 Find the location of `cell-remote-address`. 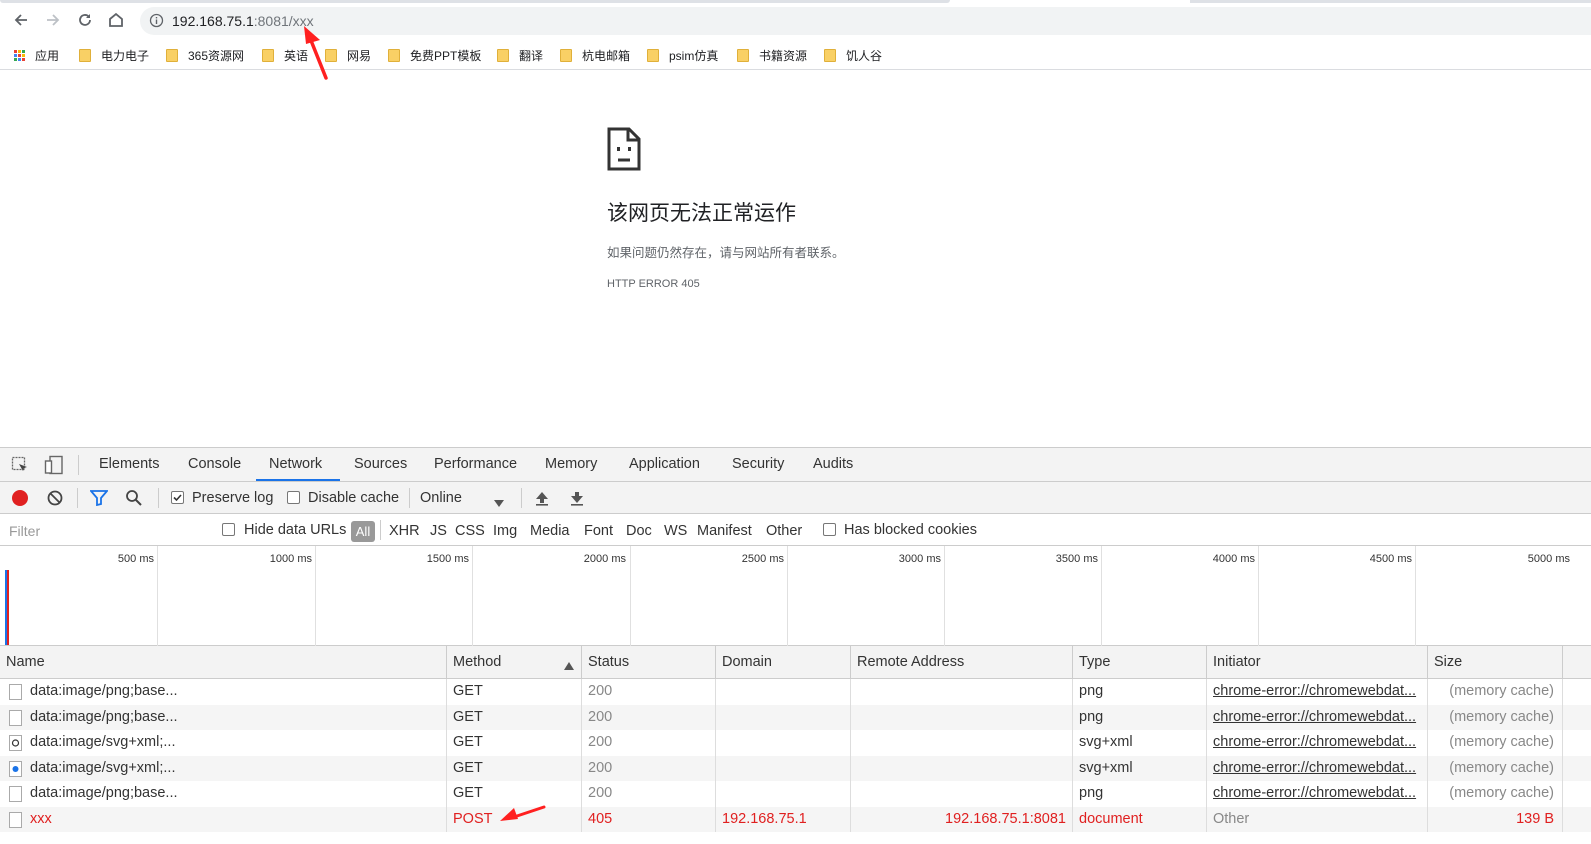

cell-remote-address is located at coordinates (962, 768).